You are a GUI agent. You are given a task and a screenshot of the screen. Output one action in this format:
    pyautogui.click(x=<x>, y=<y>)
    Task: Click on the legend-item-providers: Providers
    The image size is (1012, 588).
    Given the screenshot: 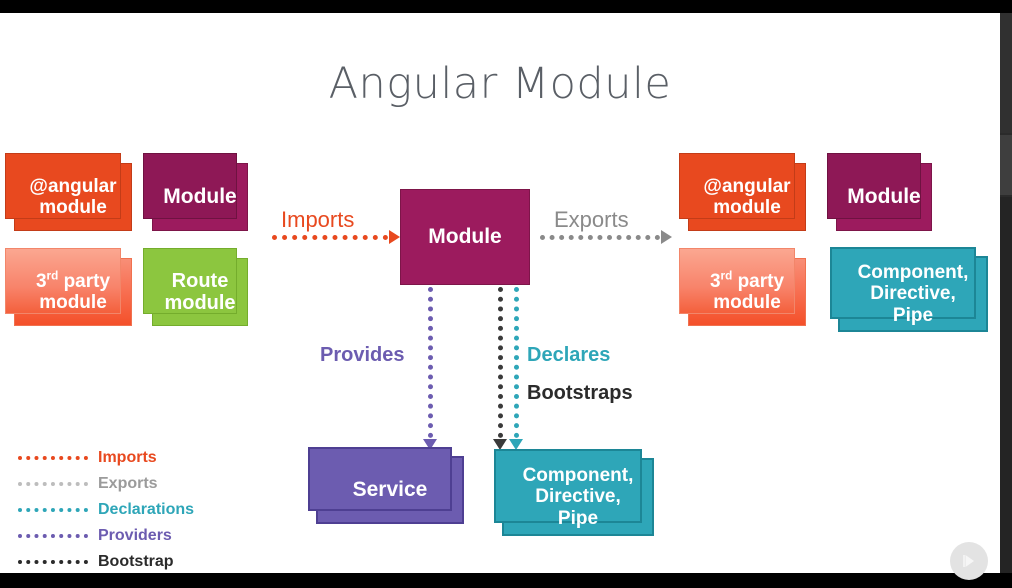 What is the action you would take?
    pyautogui.click(x=106, y=536)
    